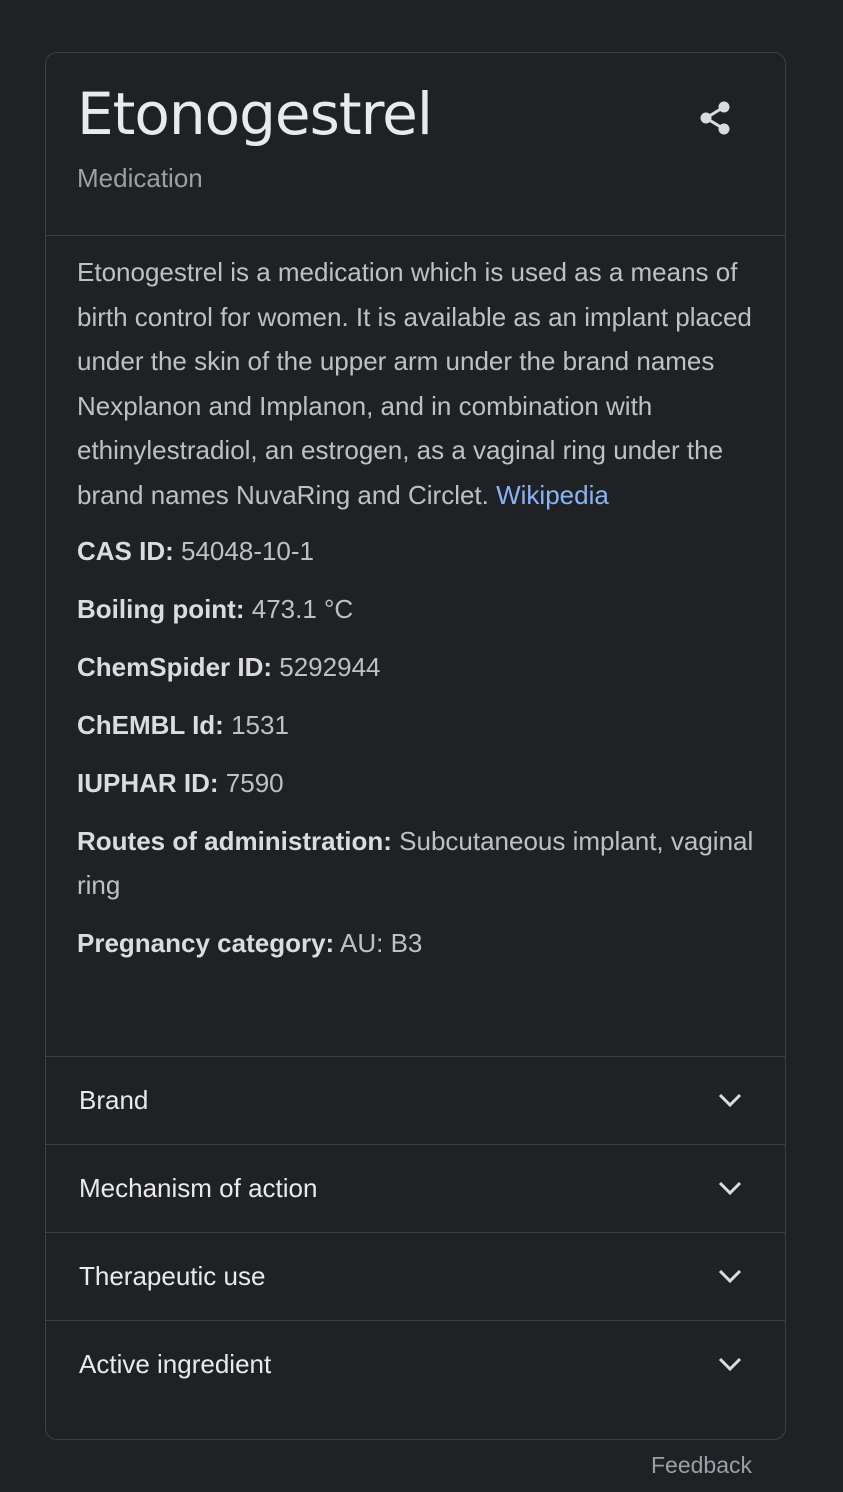 The width and height of the screenshot is (843, 1492). I want to click on fact-chembl-id: ChEMBL Id: 1531, so click(417, 725).